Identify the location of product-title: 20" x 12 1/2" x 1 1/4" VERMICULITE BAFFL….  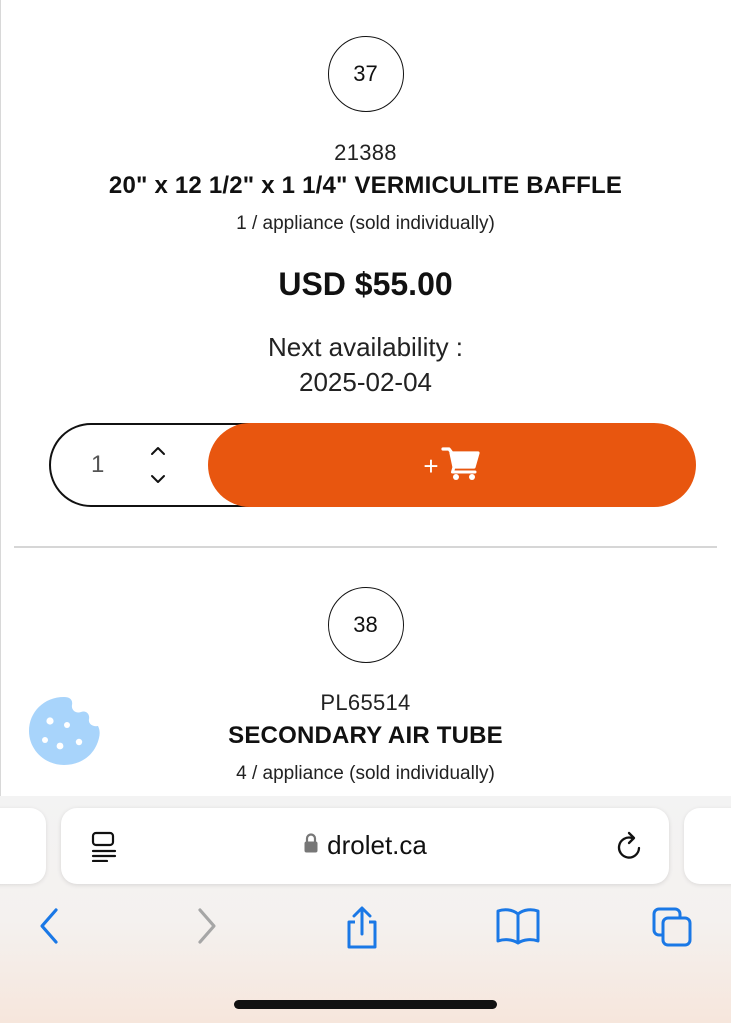
(365, 186).